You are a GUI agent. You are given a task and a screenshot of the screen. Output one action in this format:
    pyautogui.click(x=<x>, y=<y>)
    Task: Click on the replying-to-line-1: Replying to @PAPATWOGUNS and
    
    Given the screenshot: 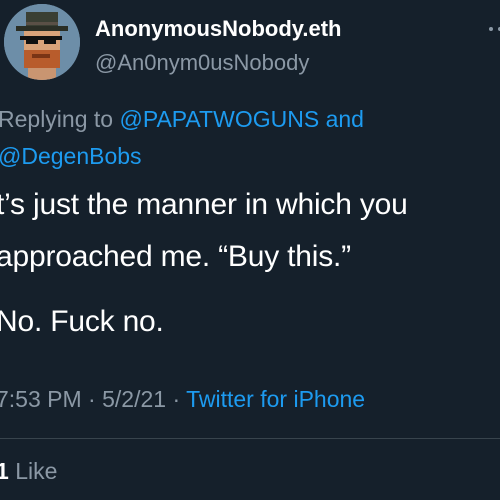 What is the action you would take?
    pyautogui.click(x=182, y=119)
    